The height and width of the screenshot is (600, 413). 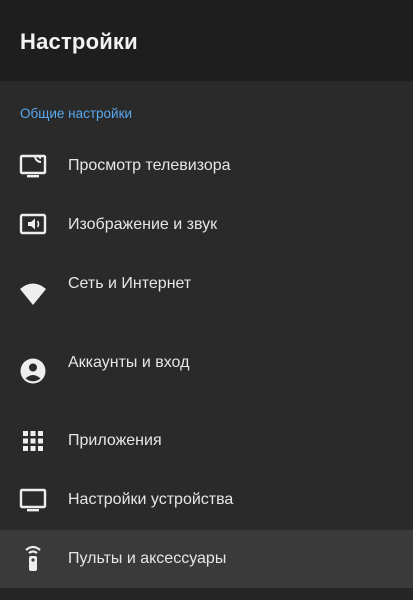 What do you see at coordinates (206, 40) in the screenshot?
I see `app-header: Настройки` at bounding box center [206, 40].